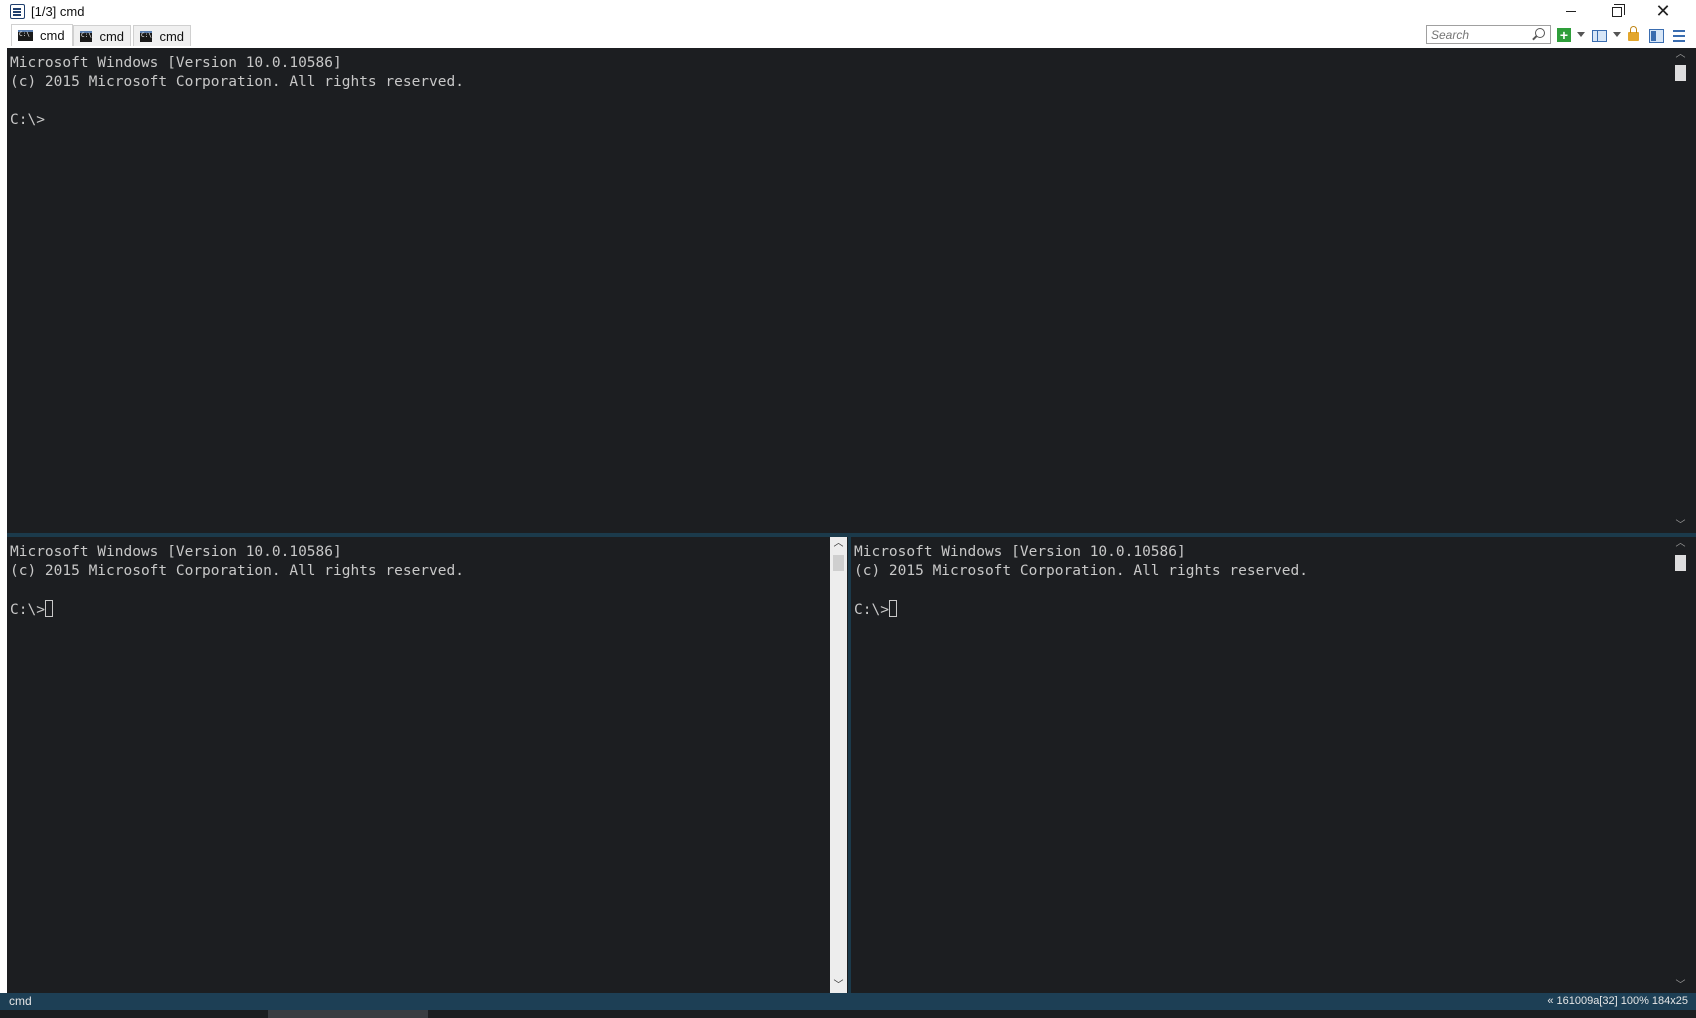  I want to click on scrollbar-bottom-right-pane: ︿ ﹀, so click(1680, 765).